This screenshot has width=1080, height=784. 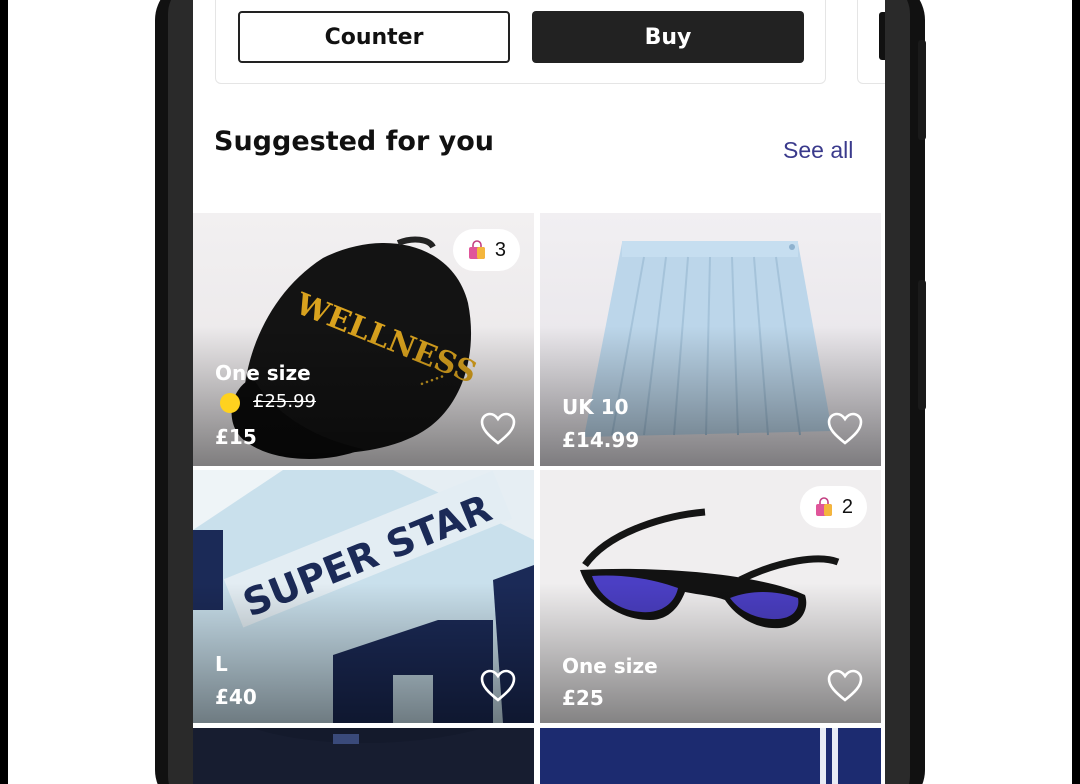 What do you see at coordinates (583, 698) in the screenshot?
I see `product-price: £25` at bounding box center [583, 698].